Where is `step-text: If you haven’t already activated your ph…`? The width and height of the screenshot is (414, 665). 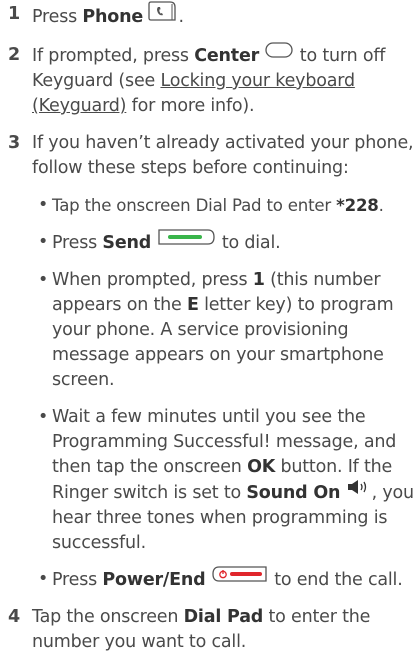 step-text: If you haven’t already activated your ph… is located at coordinates (223, 155).